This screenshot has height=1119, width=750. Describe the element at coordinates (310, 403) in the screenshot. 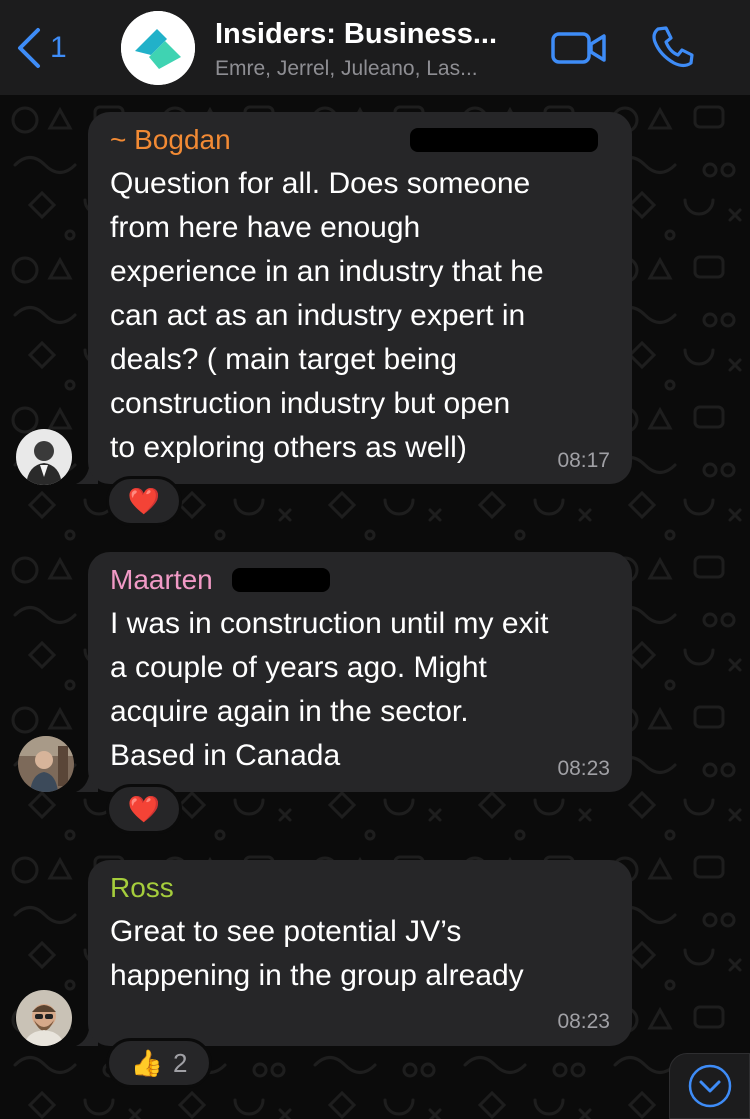

I see `message-line: construction industry but open` at that location.